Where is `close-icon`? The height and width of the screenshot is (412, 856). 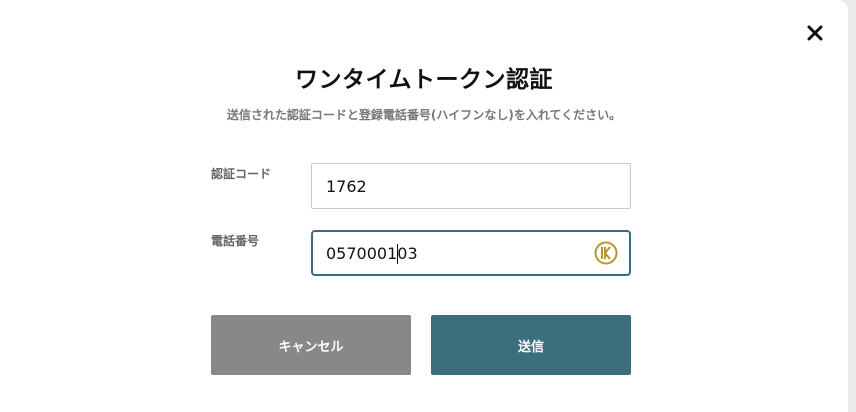 close-icon is located at coordinates (815, 33).